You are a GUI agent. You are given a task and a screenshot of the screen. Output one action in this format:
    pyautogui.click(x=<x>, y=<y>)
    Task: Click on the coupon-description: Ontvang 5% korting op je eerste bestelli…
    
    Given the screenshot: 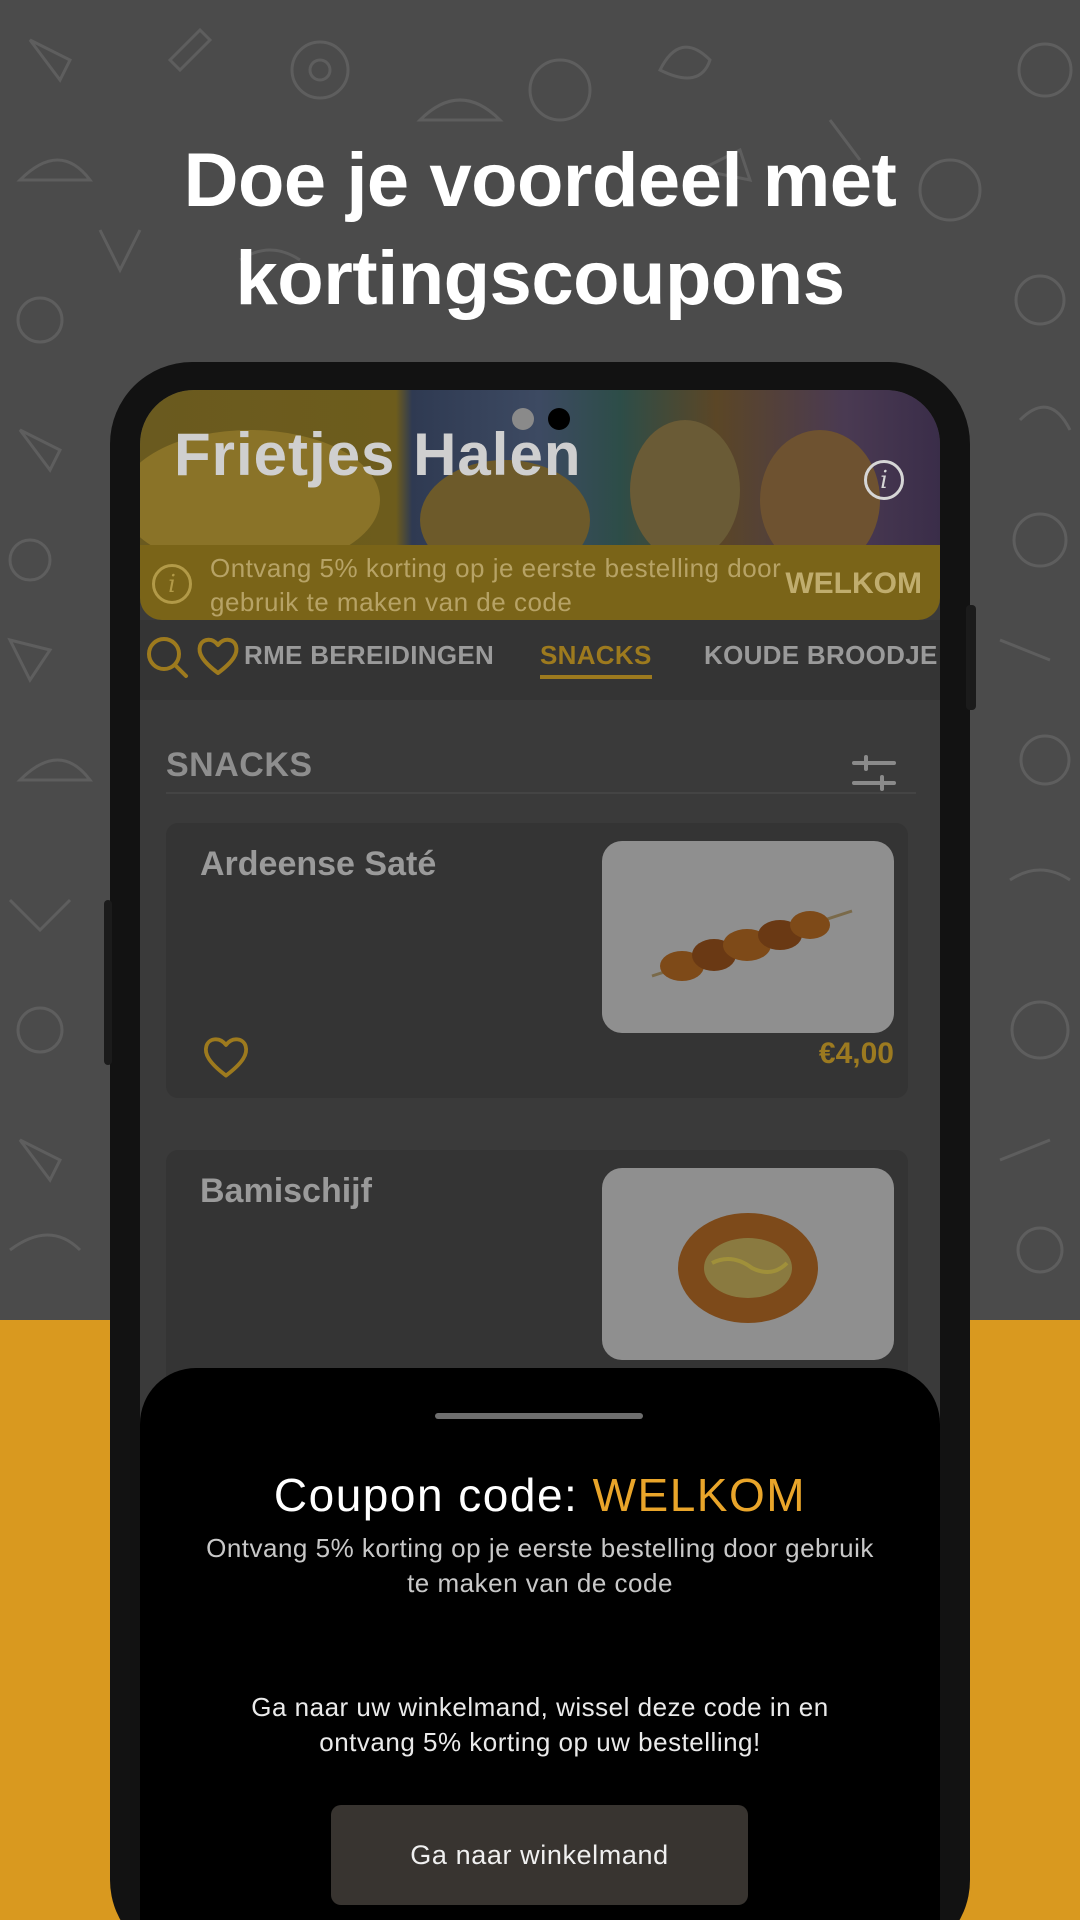 What is the action you would take?
    pyautogui.click(x=540, y=1565)
    